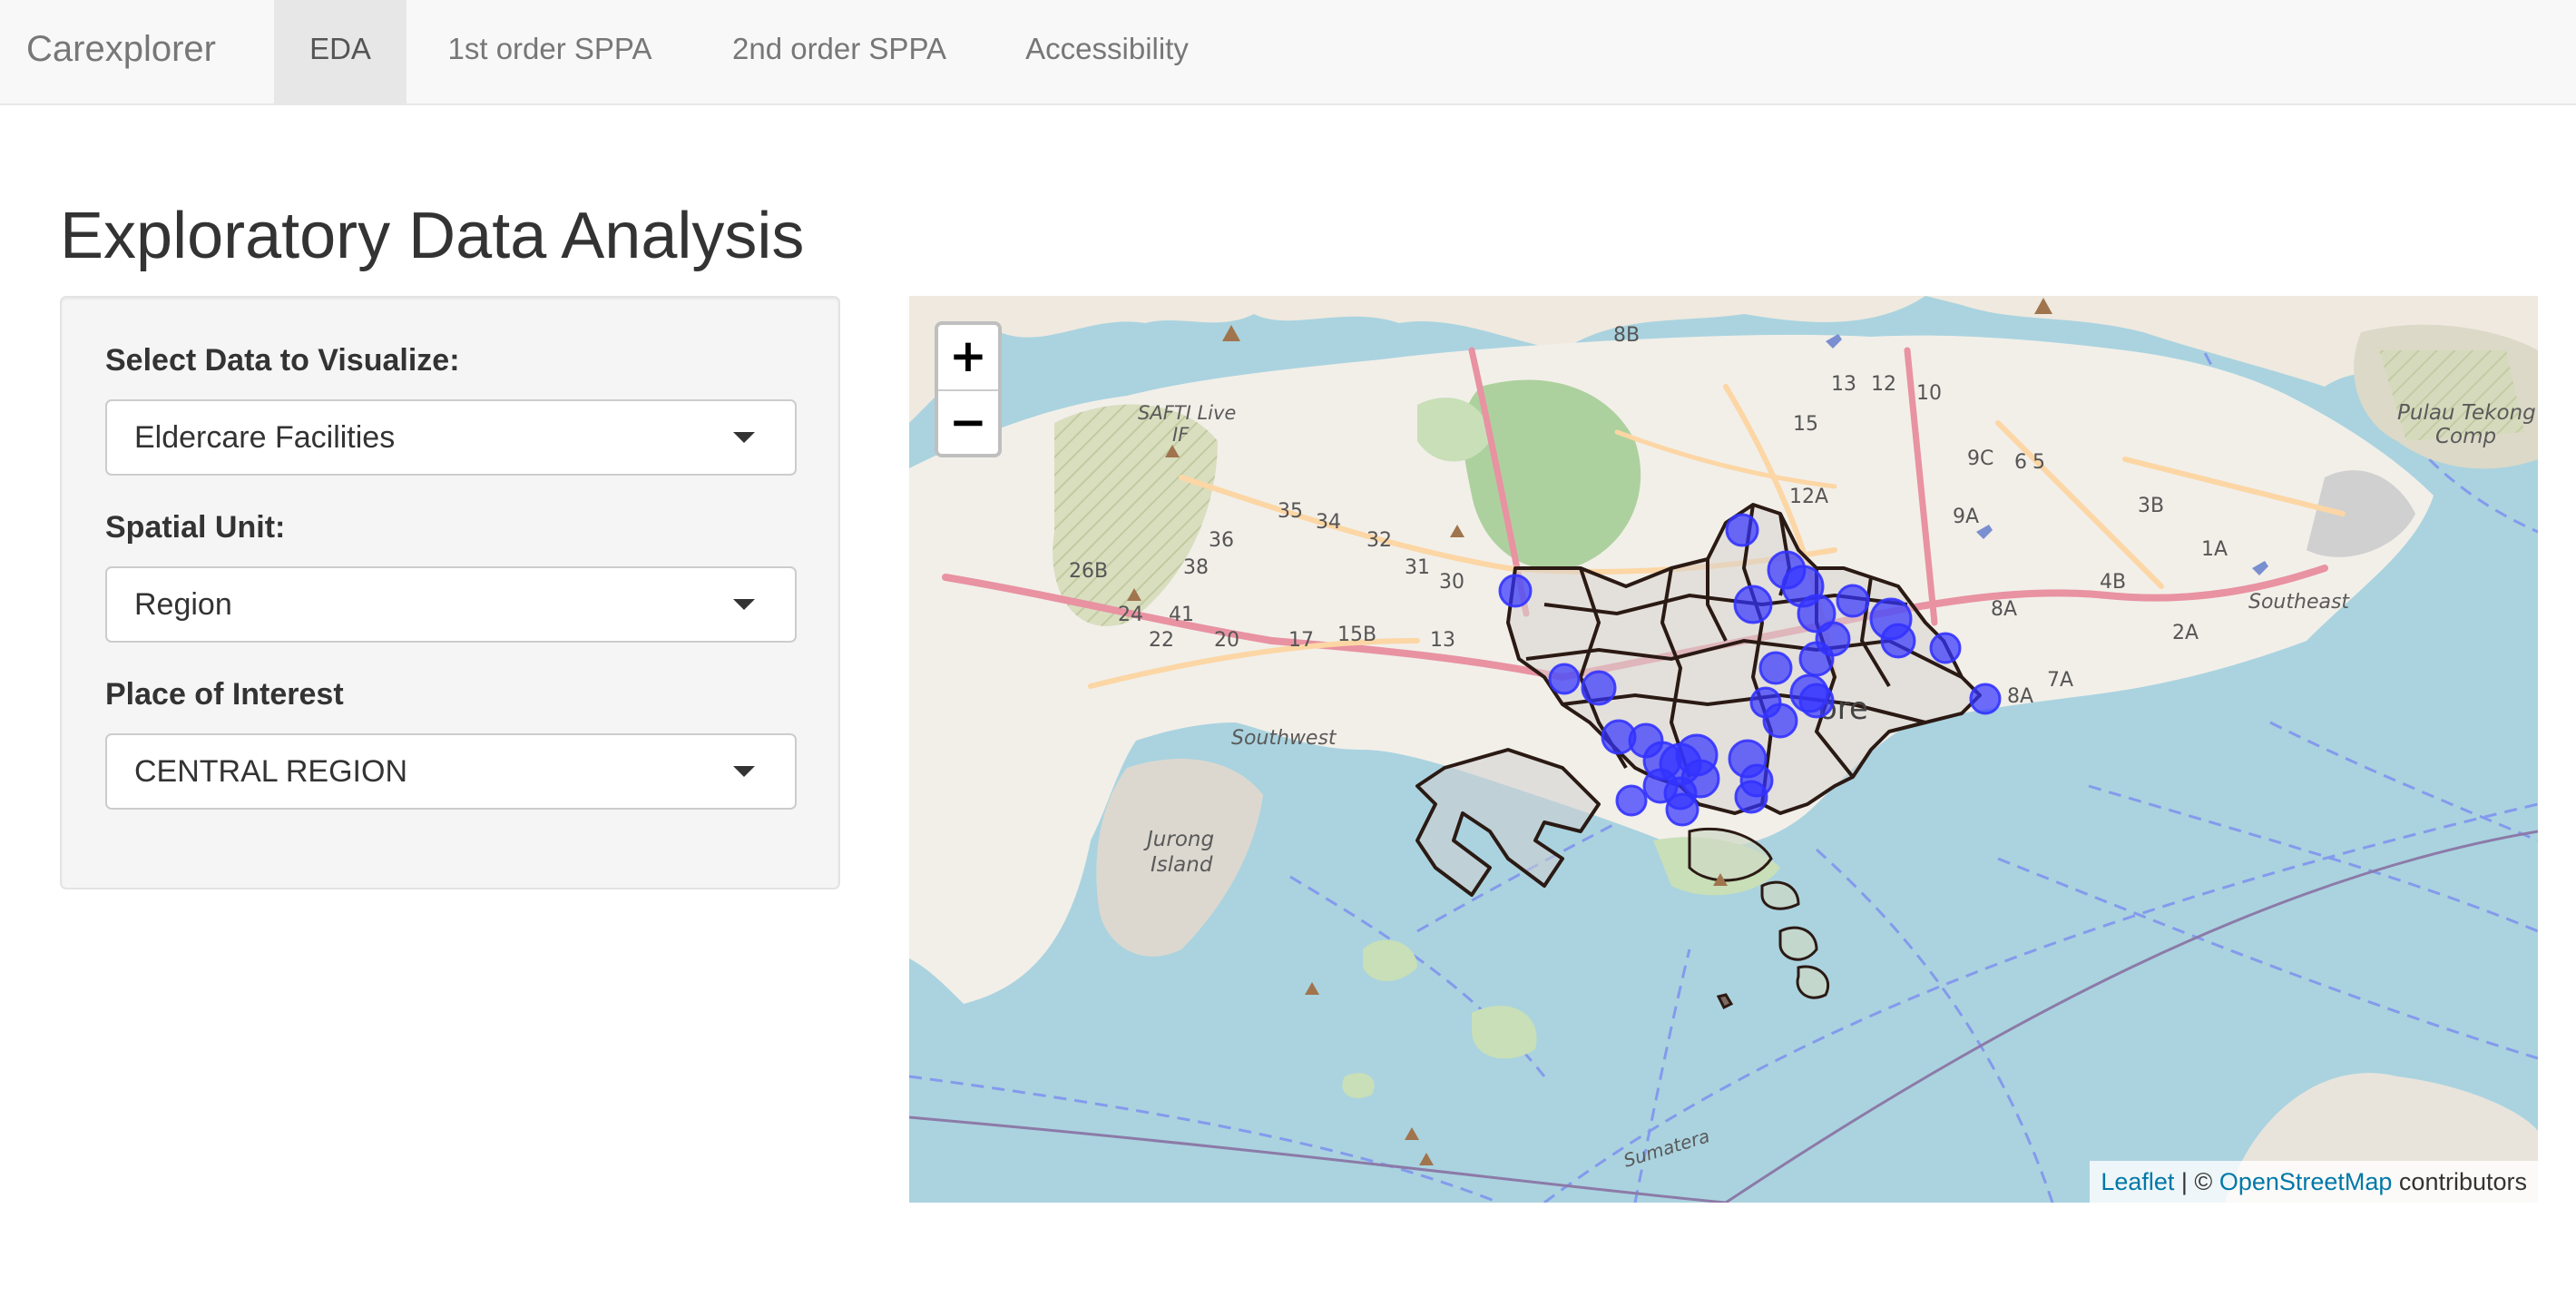  What do you see at coordinates (265, 437) in the screenshot?
I see `data-select-value: Eldercare Facilities` at bounding box center [265, 437].